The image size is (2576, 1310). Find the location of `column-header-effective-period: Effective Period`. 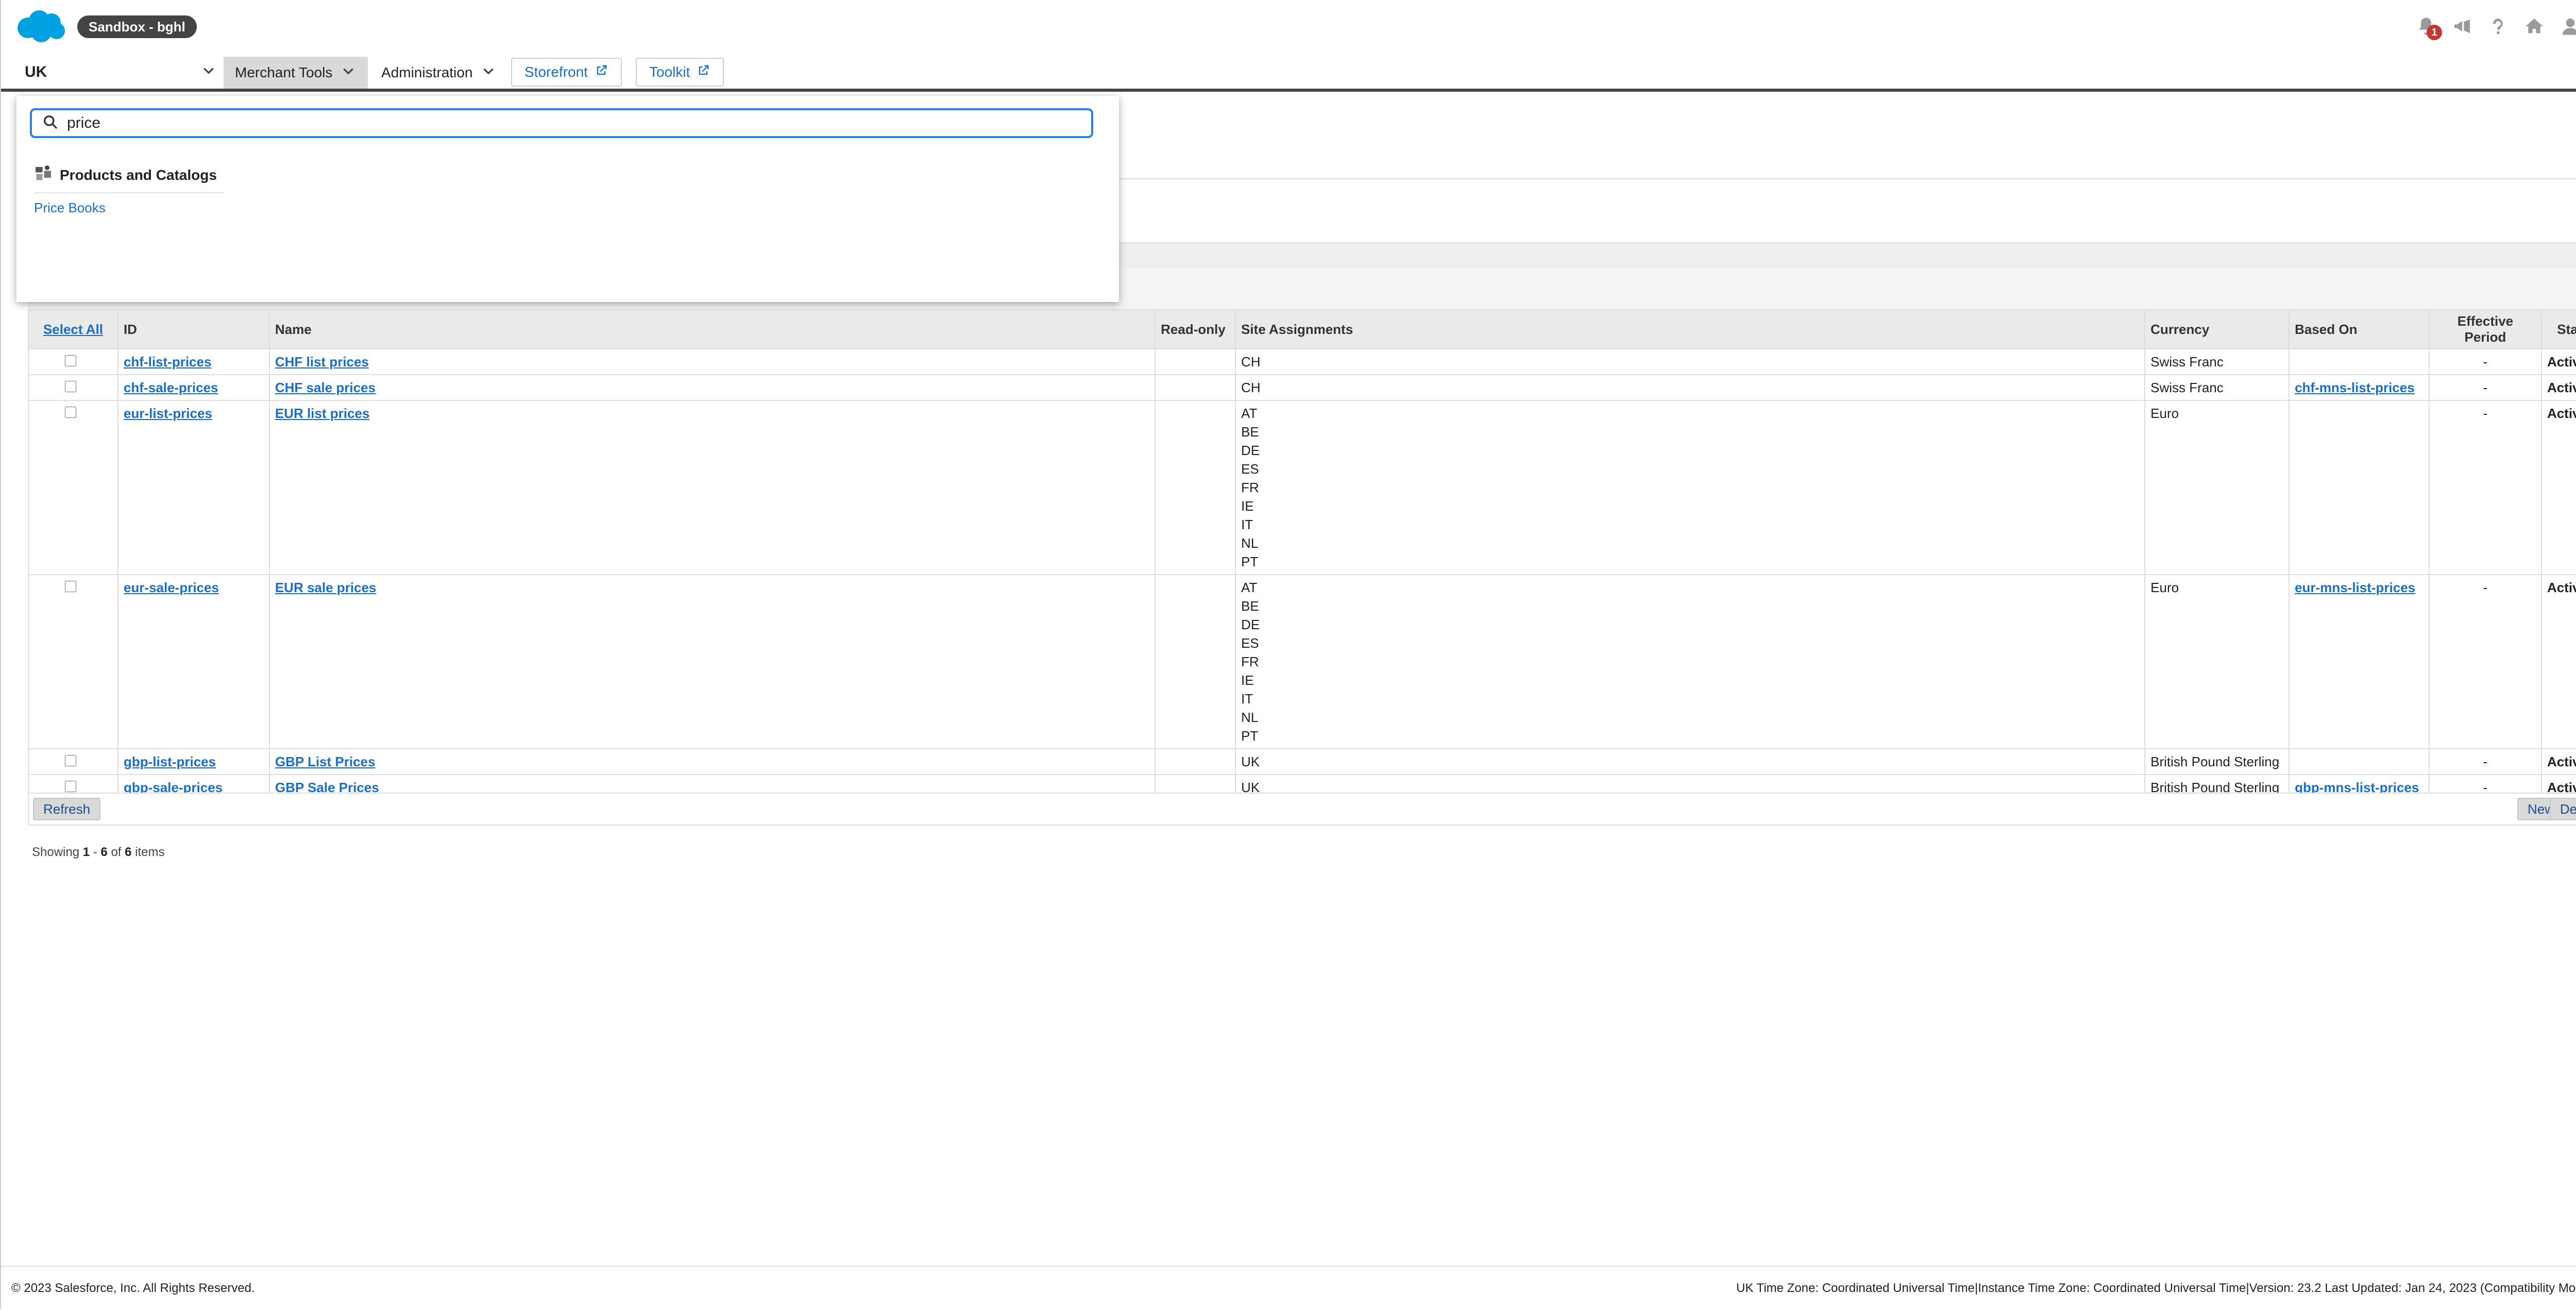

column-header-effective-period: Effective Period is located at coordinates (2485, 329).